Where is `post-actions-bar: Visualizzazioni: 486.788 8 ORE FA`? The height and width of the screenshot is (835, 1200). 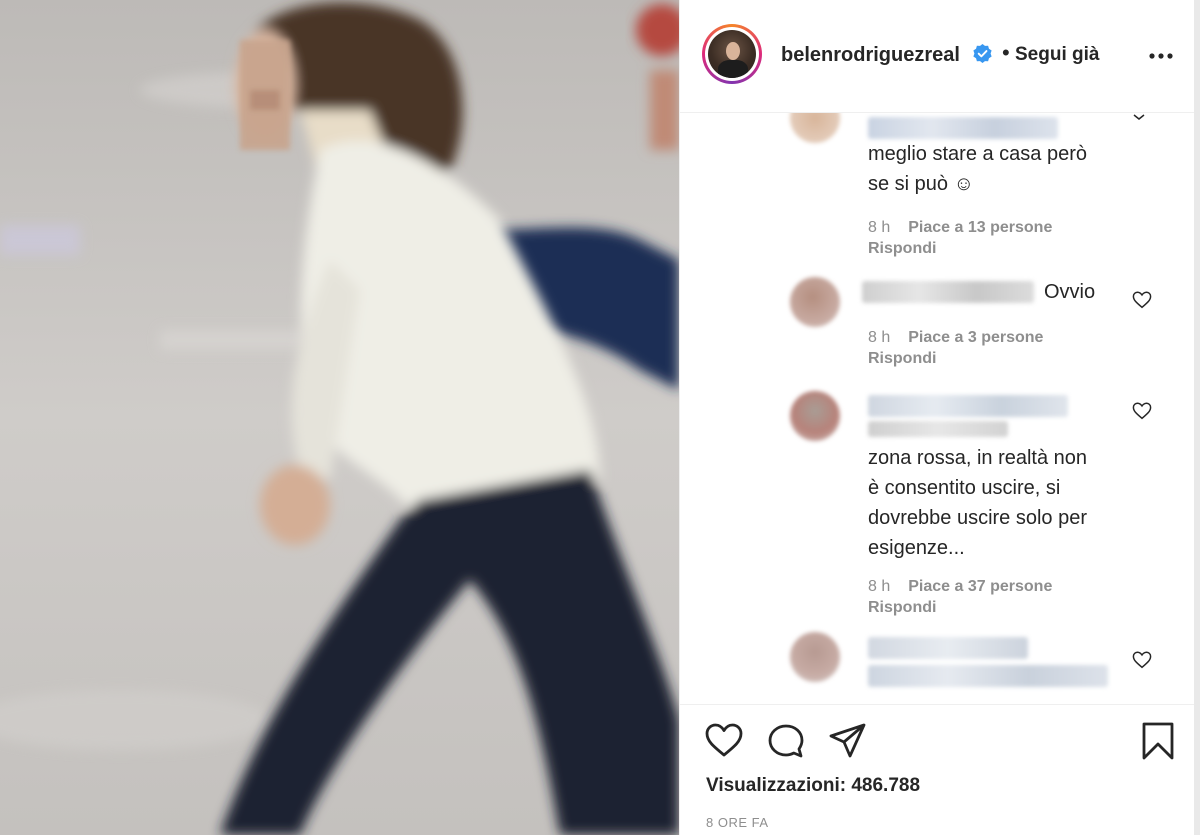
post-actions-bar: Visualizzazioni: 486.788 8 ORE FA is located at coordinates (937, 769).